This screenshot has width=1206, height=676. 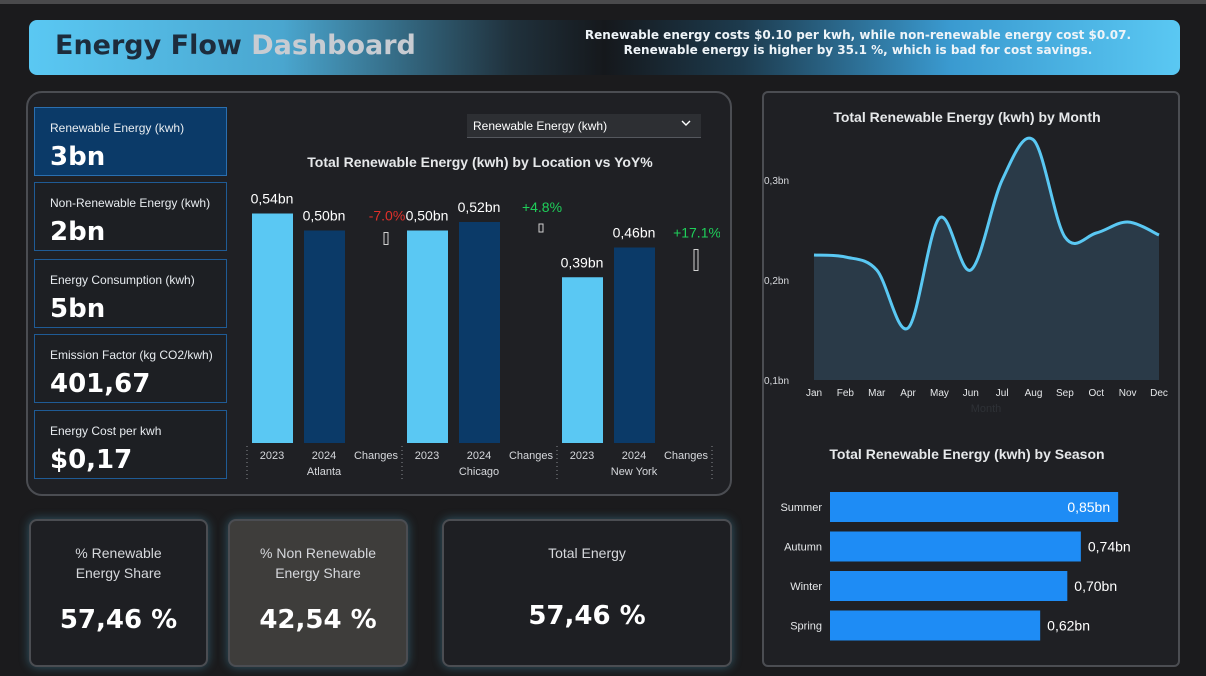 I want to click on data-label-2024: 0,52bn, so click(x=479, y=207).